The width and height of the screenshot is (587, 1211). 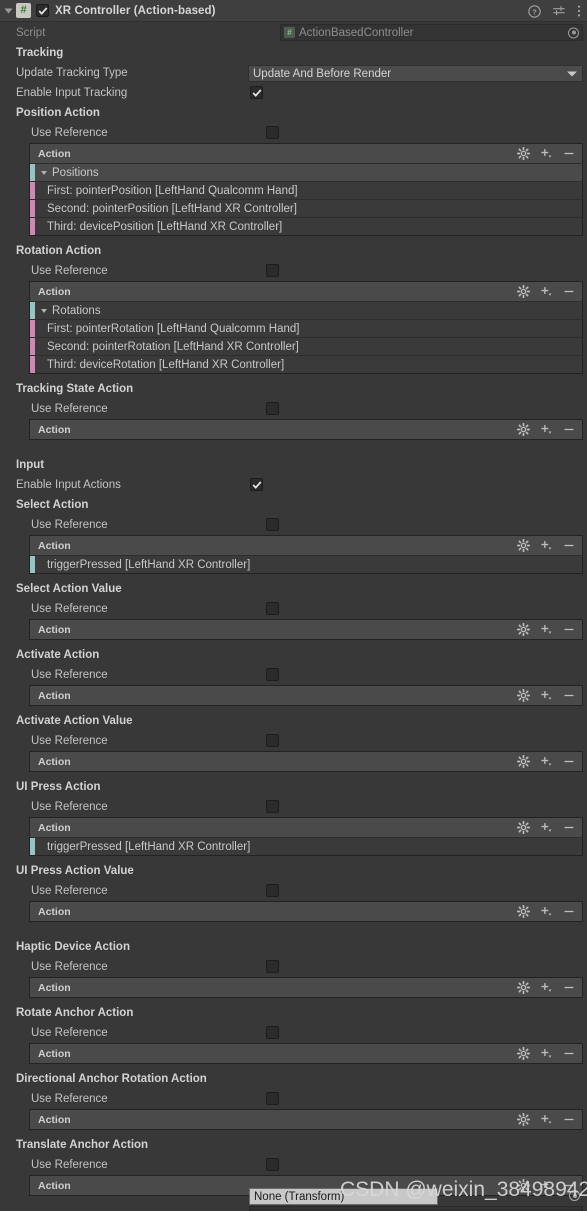 What do you see at coordinates (76, 310) in the screenshot?
I see `action-list-item-label: Rotations` at bounding box center [76, 310].